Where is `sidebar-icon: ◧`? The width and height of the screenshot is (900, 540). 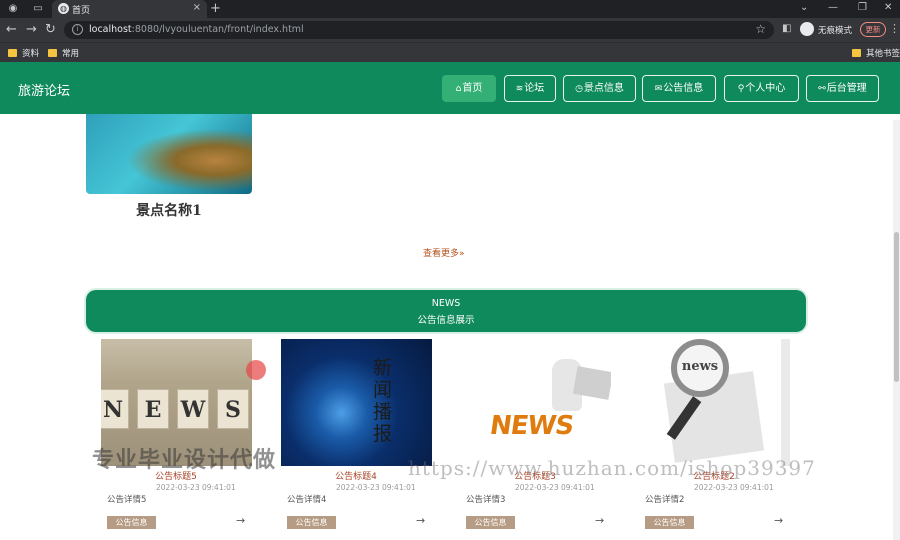 sidebar-icon: ◧ is located at coordinates (786, 28).